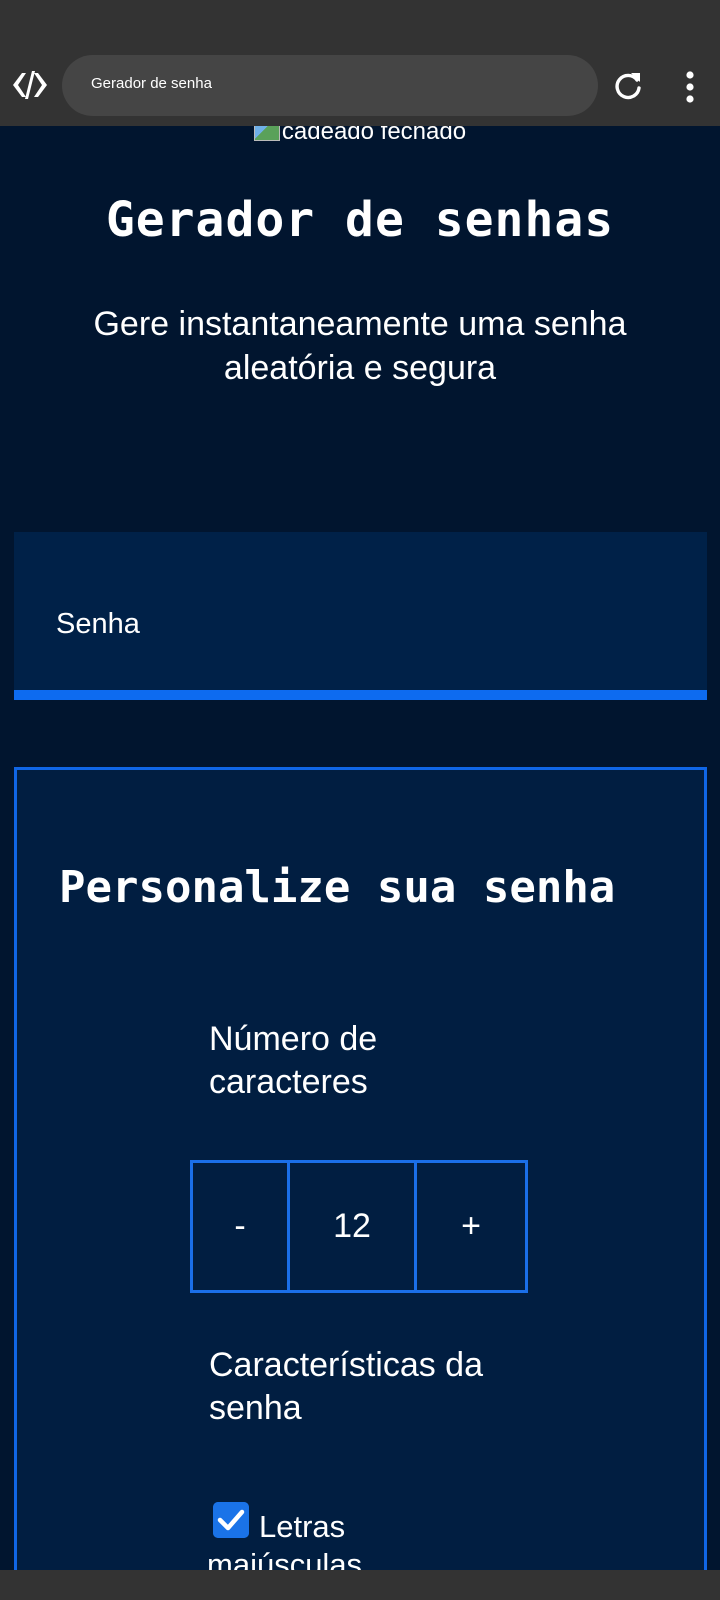 The height and width of the screenshot is (1600, 720). Describe the element at coordinates (360, 616) in the screenshot. I see `password-field: Senha` at that location.